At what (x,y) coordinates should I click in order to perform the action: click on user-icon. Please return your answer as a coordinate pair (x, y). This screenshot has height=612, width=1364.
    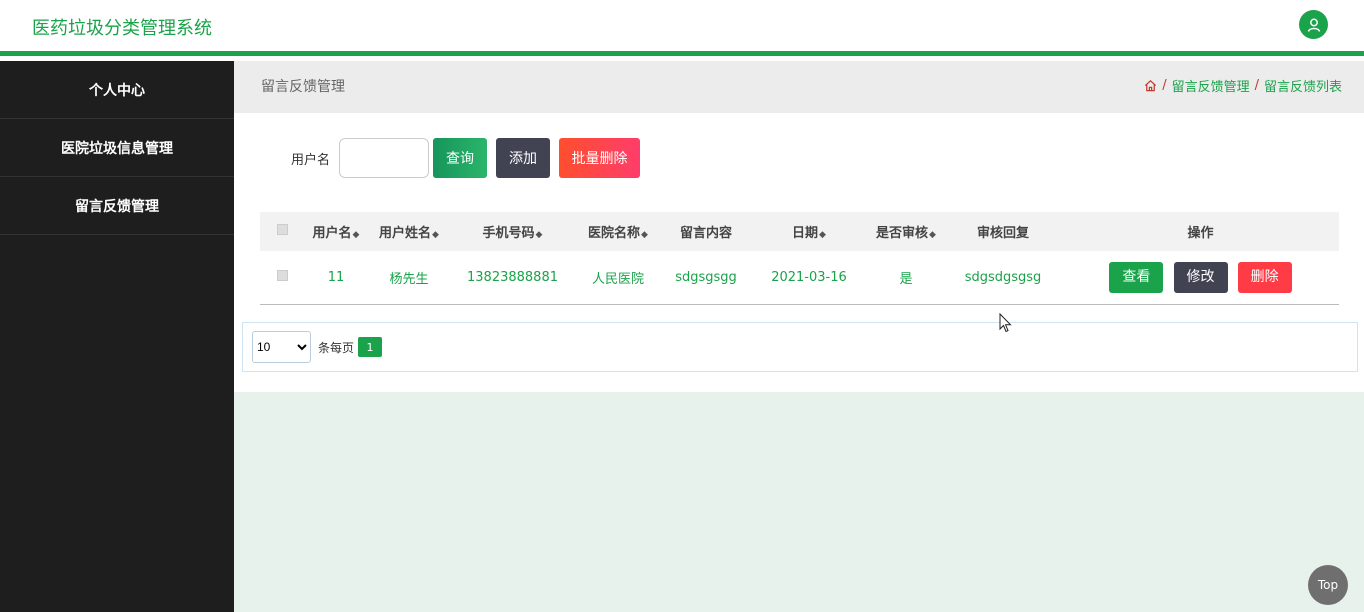
    Looking at the image, I should click on (1313, 25).